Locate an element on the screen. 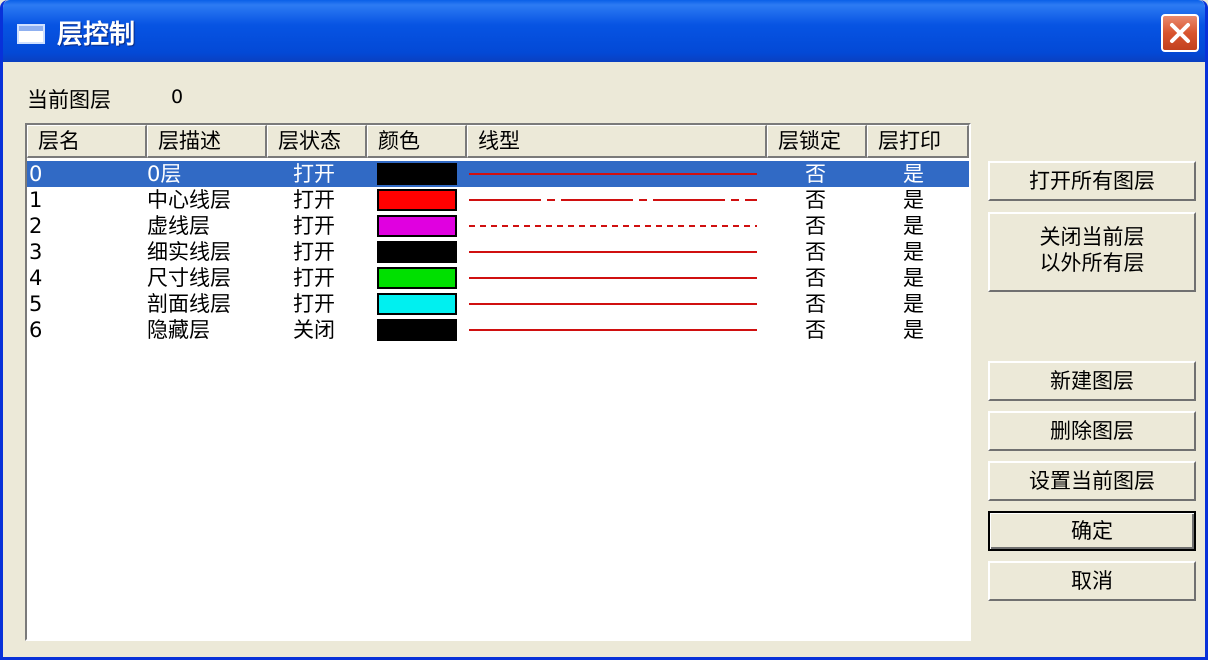 The height and width of the screenshot is (660, 1208). table-row: 1 中心线层 打开 否 是 is located at coordinates (498, 200).